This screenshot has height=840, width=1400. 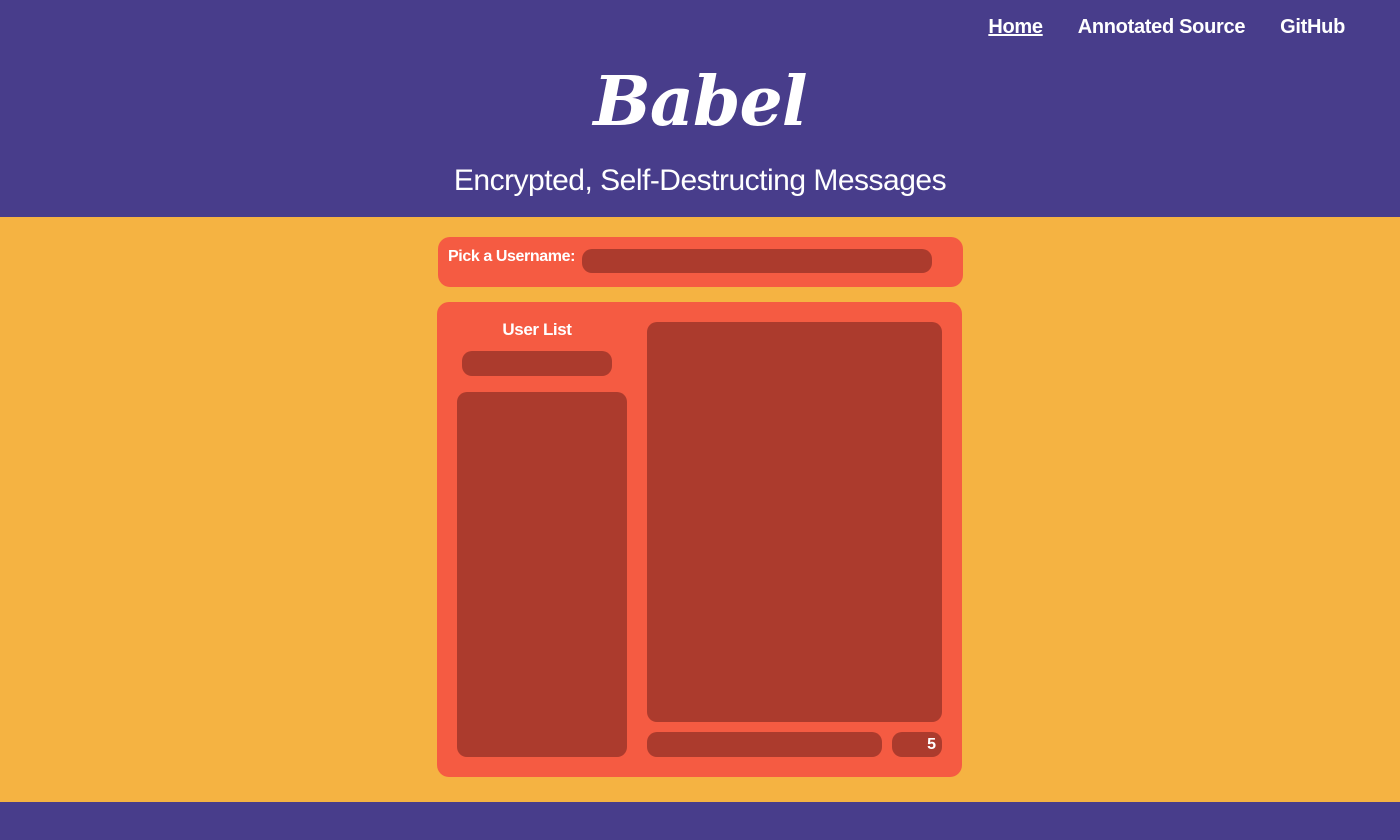 What do you see at coordinates (764, 744) in the screenshot?
I see `message-input` at bounding box center [764, 744].